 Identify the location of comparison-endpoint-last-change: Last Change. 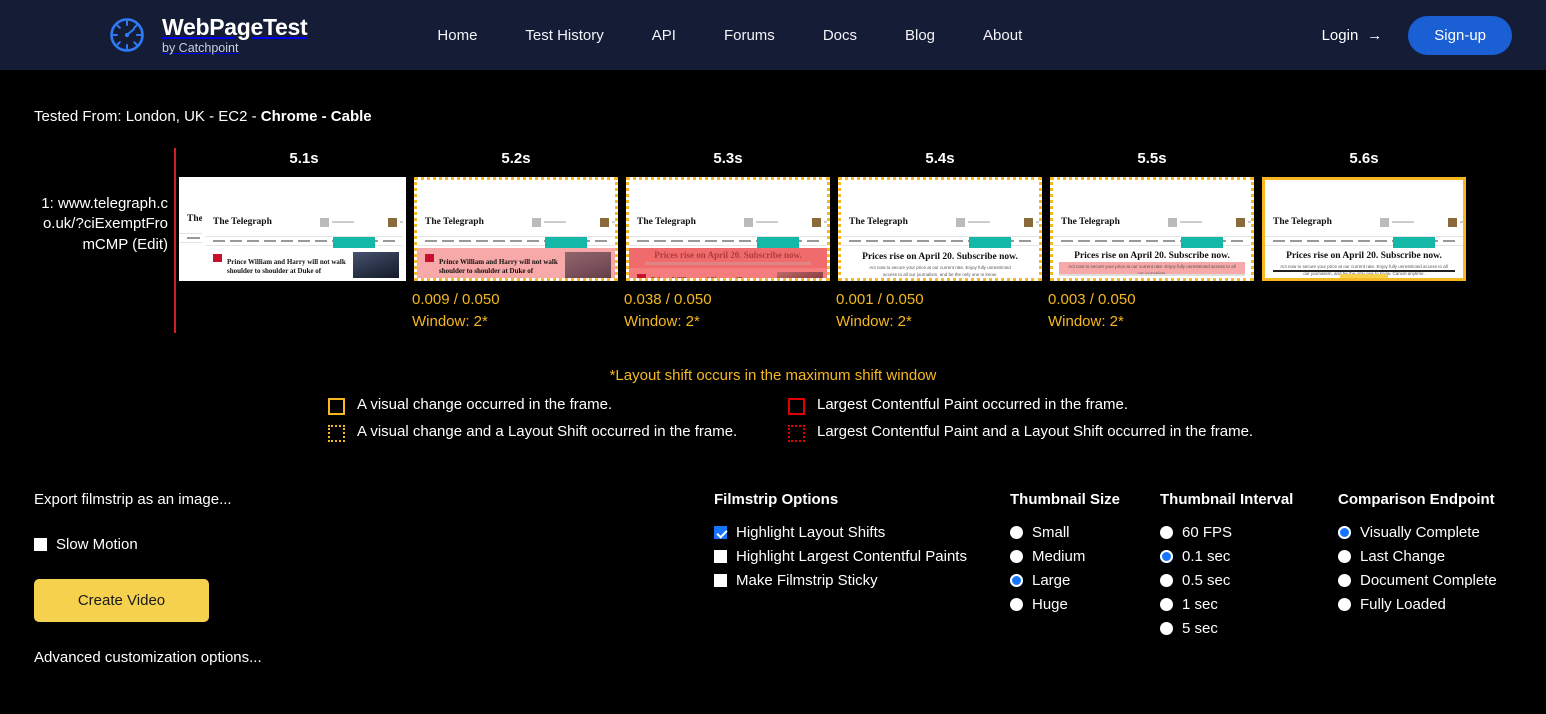
(1417, 556).